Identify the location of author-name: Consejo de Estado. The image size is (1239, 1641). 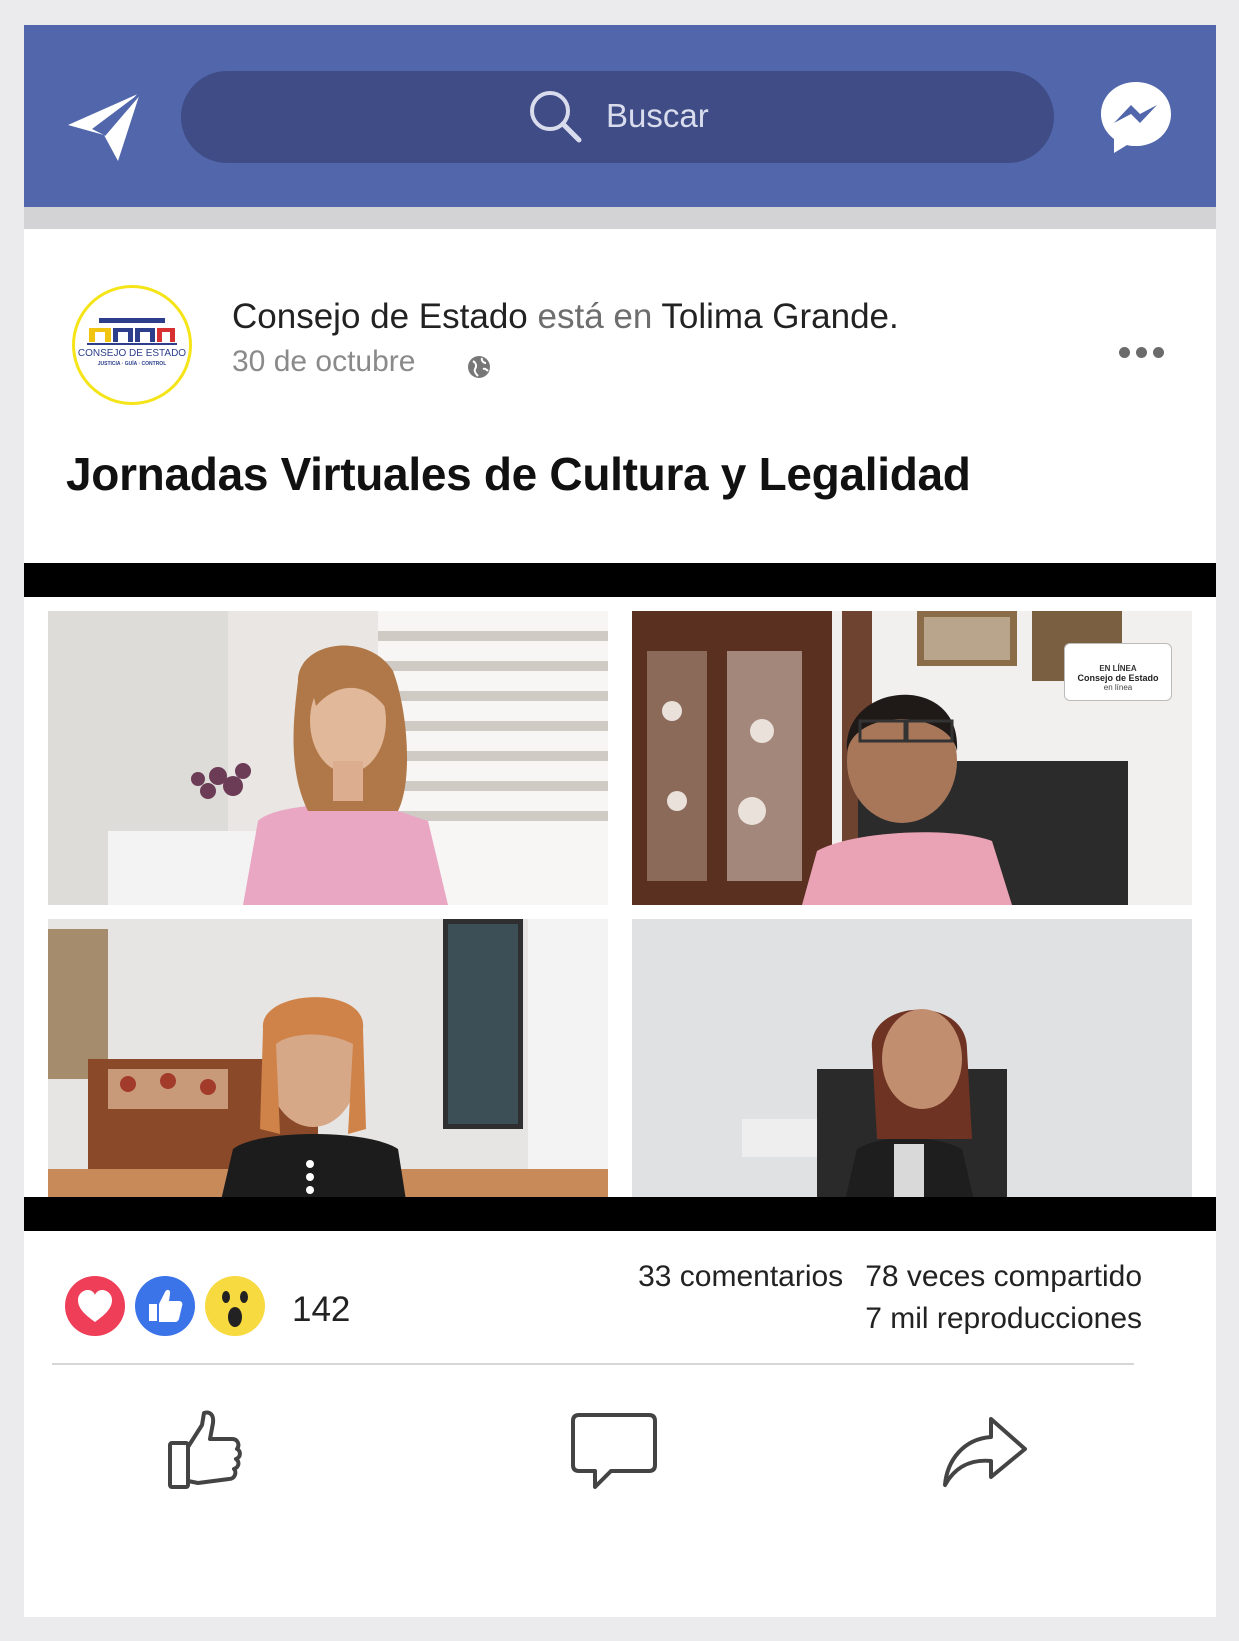
(380, 316).